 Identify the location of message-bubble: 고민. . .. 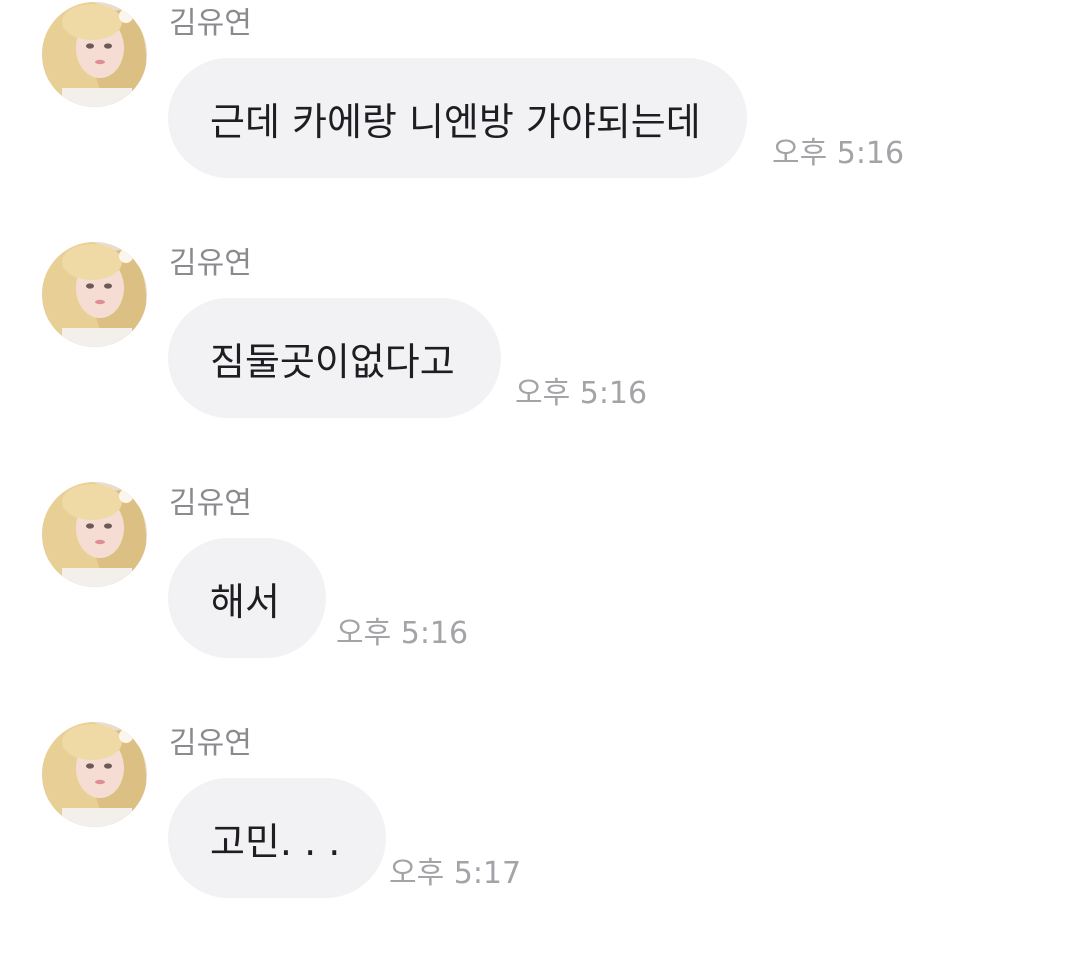
(277, 838).